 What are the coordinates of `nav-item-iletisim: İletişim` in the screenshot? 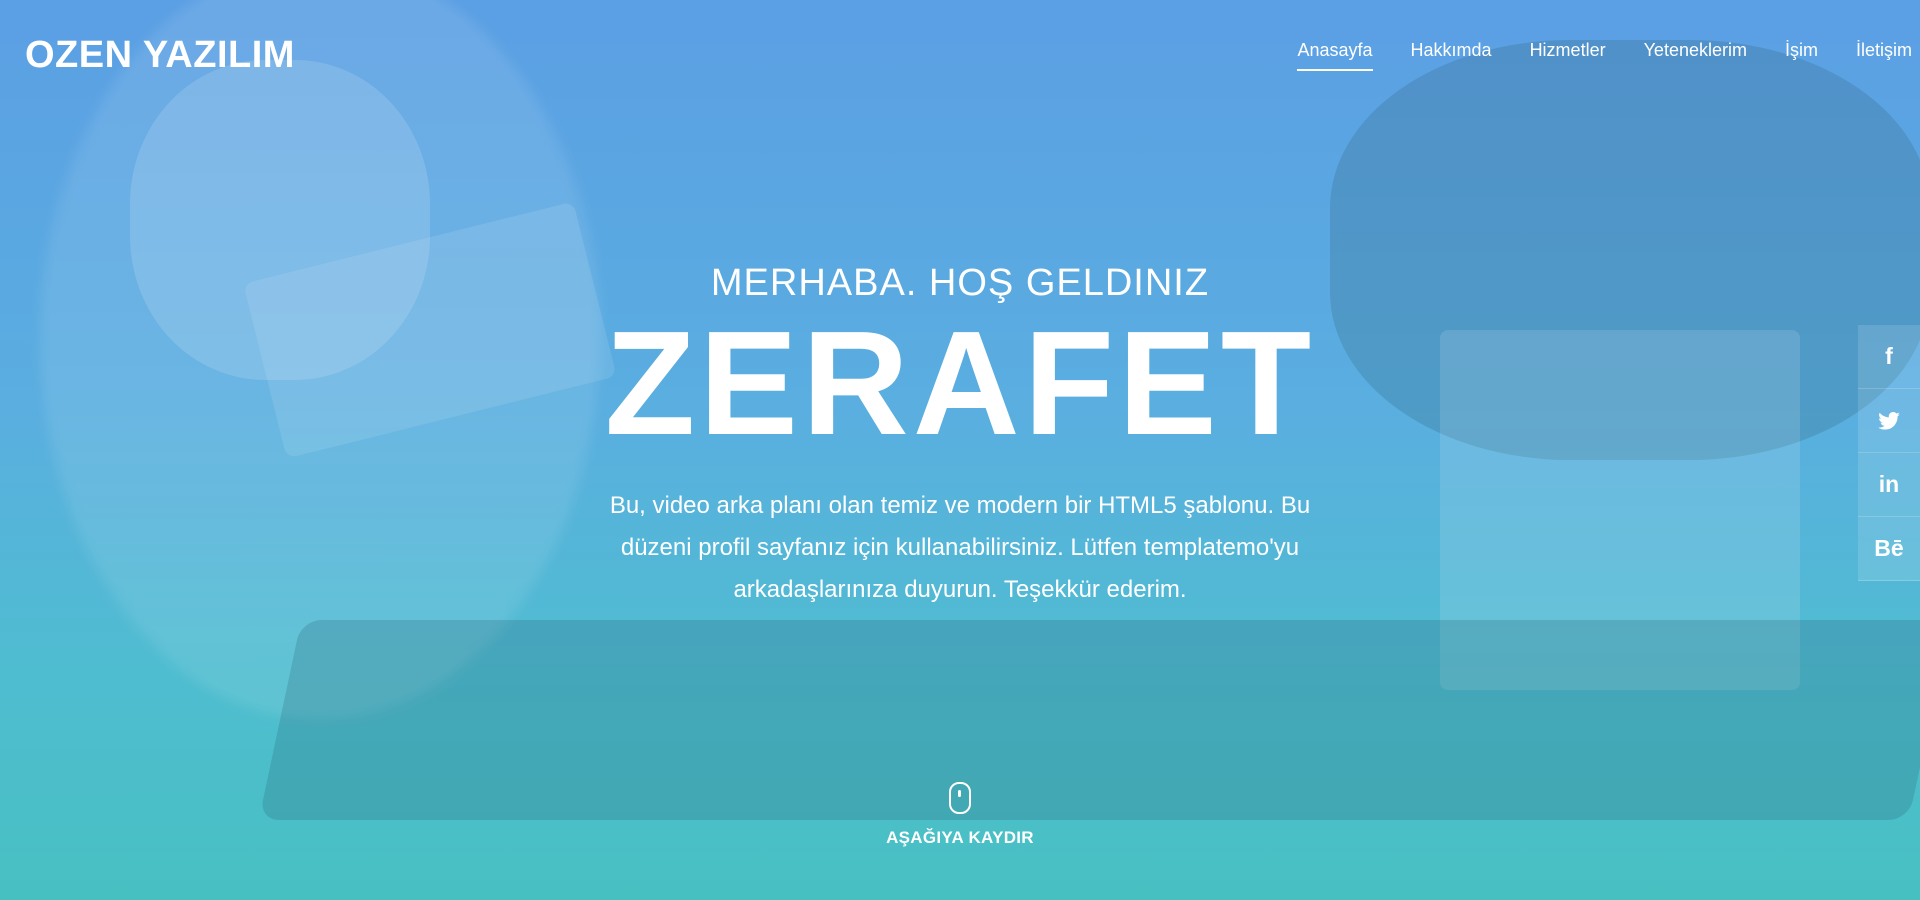 It's located at (1884, 55).